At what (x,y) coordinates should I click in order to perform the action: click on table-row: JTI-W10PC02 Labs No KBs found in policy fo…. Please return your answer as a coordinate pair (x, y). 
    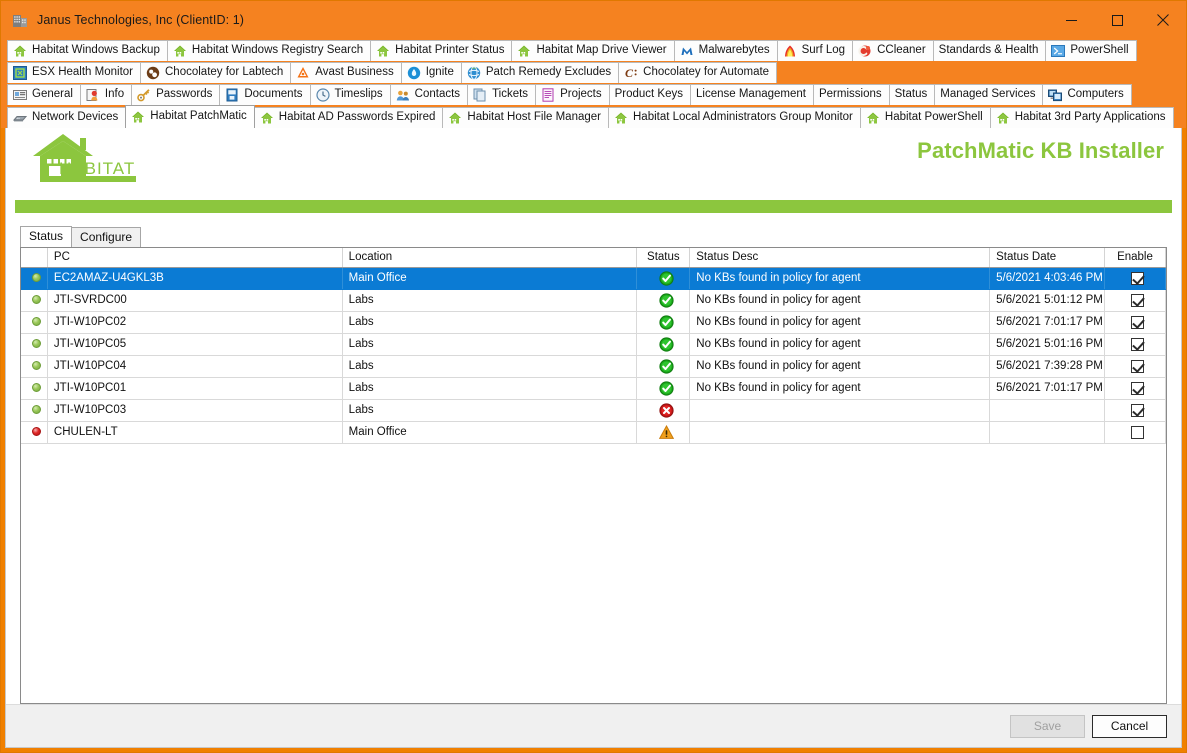
    Looking at the image, I should click on (594, 322).